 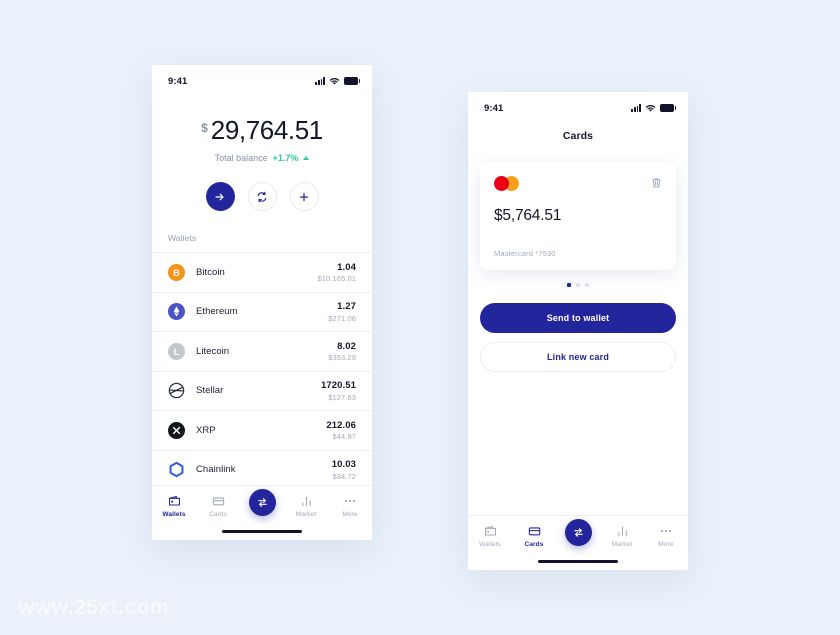 What do you see at coordinates (336, 273) in the screenshot?
I see `coin-values: 1.04 $10,165.01` at bounding box center [336, 273].